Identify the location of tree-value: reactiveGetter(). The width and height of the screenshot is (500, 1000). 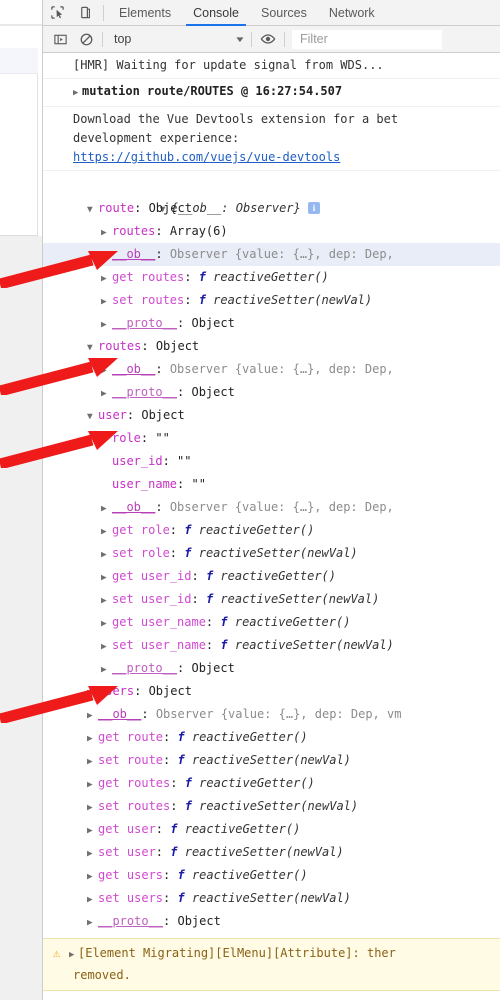
(249, 737).